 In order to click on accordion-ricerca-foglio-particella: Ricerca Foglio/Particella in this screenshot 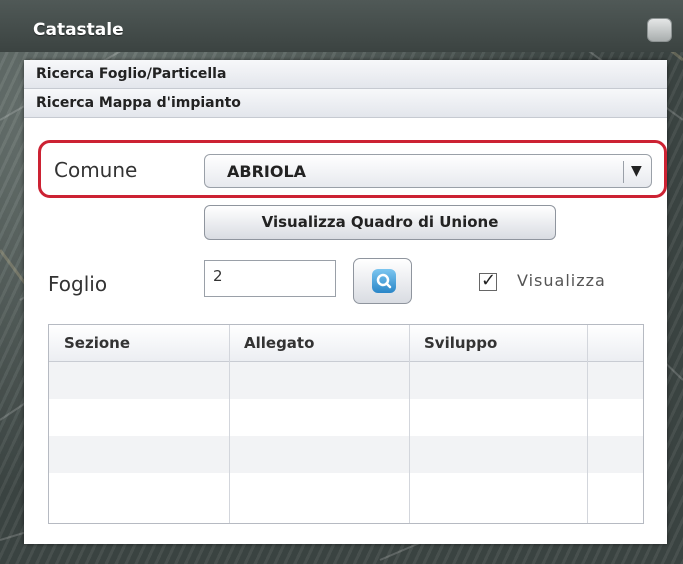, I will do `click(345, 74)`.